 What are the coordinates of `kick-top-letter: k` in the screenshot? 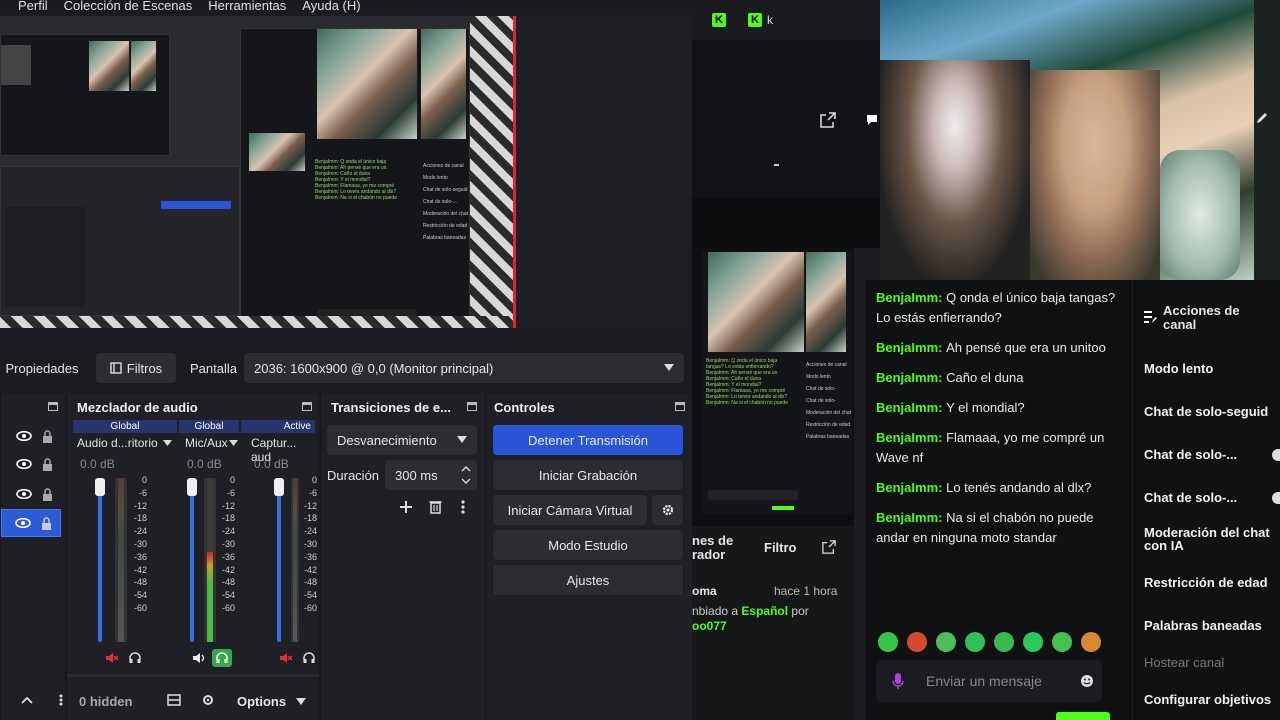 It's located at (770, 20).